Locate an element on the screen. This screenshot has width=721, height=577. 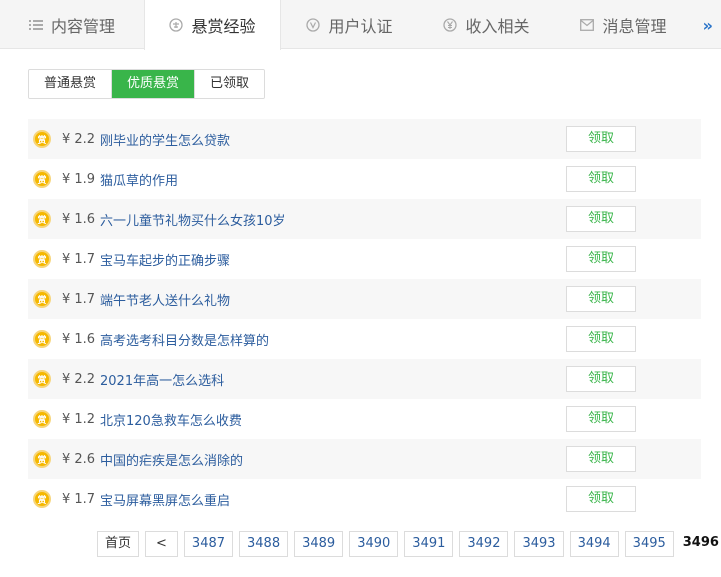
tab-income: 收入相关 is located at coordinates (486, 24).